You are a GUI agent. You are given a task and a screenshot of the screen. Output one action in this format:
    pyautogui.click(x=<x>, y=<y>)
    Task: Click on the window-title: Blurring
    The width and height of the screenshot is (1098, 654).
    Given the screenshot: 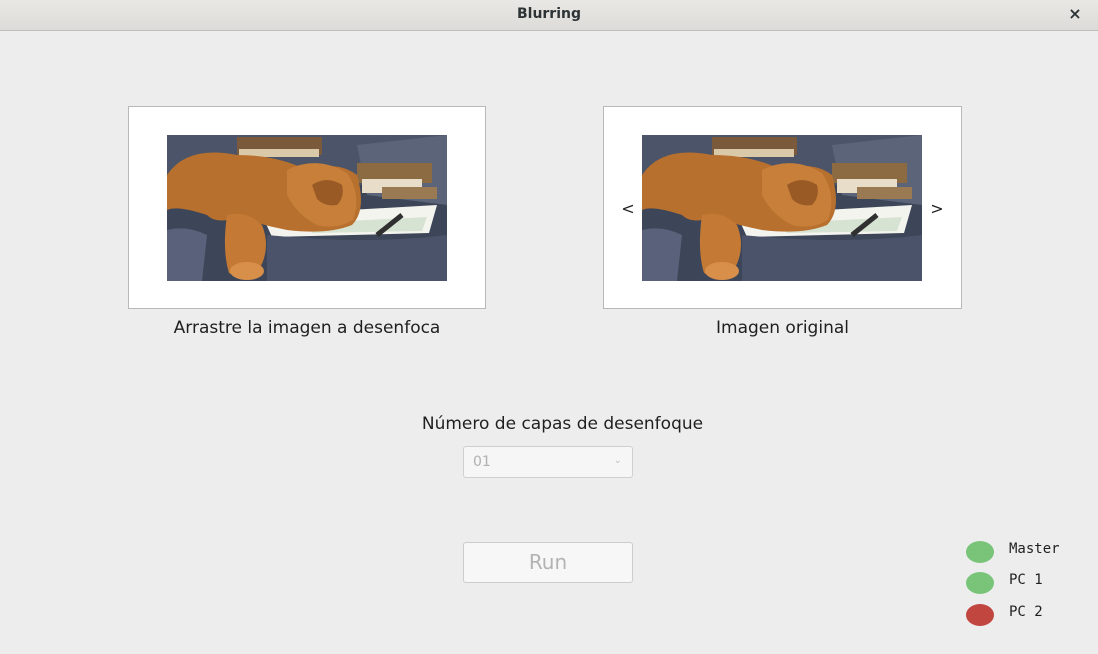 What is the action you would take?
    pyautogui.click(x=549, y=14)
    